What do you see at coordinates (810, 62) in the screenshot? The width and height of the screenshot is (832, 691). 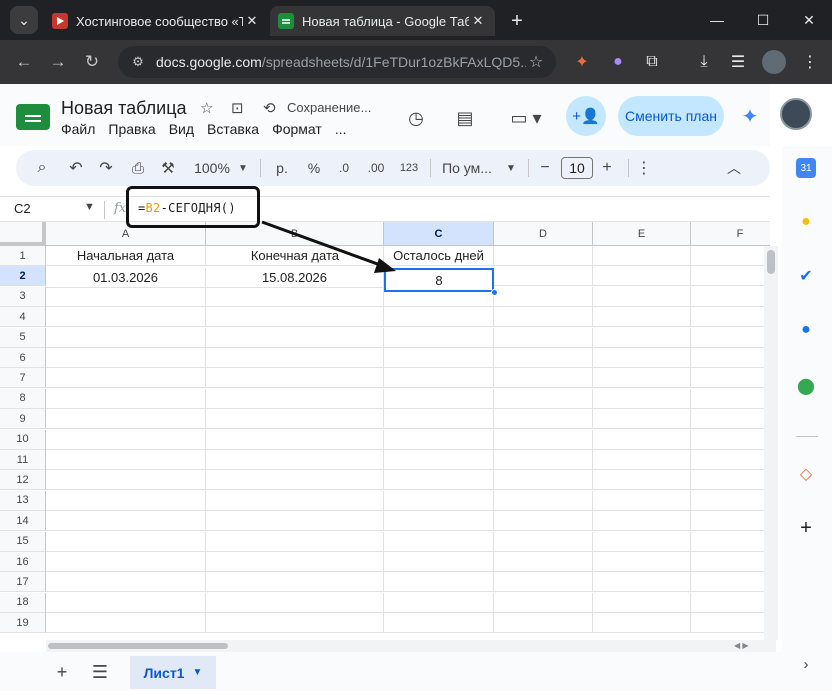 I see `browser-menu-icon: ⋮` at bounding box center [810, 62].